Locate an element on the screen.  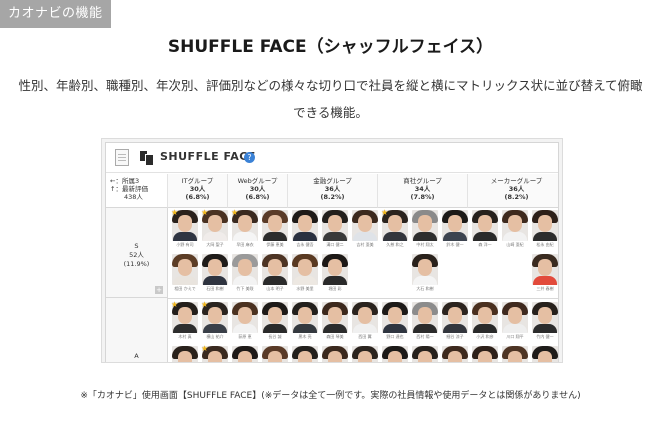
employee-face-card: 森 洋一 is located at coordinates (485, 230).